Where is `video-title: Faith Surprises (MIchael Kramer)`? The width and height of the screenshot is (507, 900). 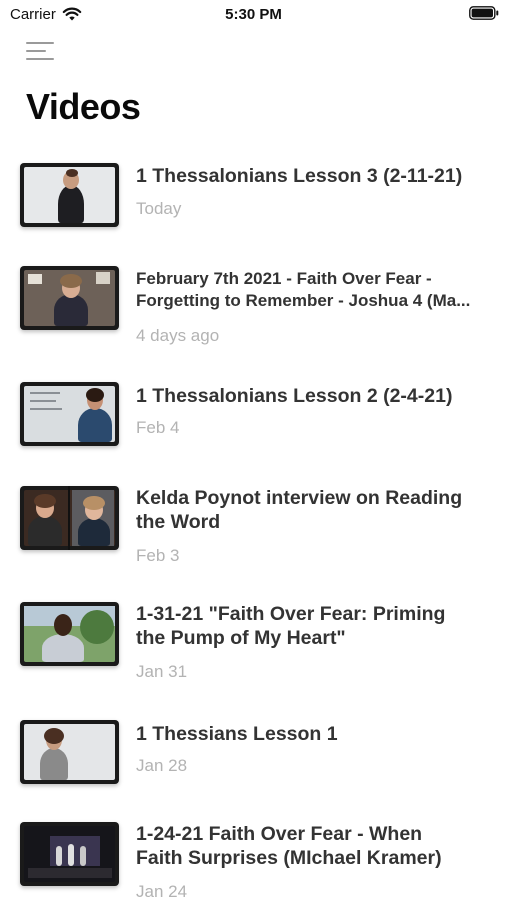
video-title: Faith Surprises (MIchael Kramer) is located at coordinates (313, 858).